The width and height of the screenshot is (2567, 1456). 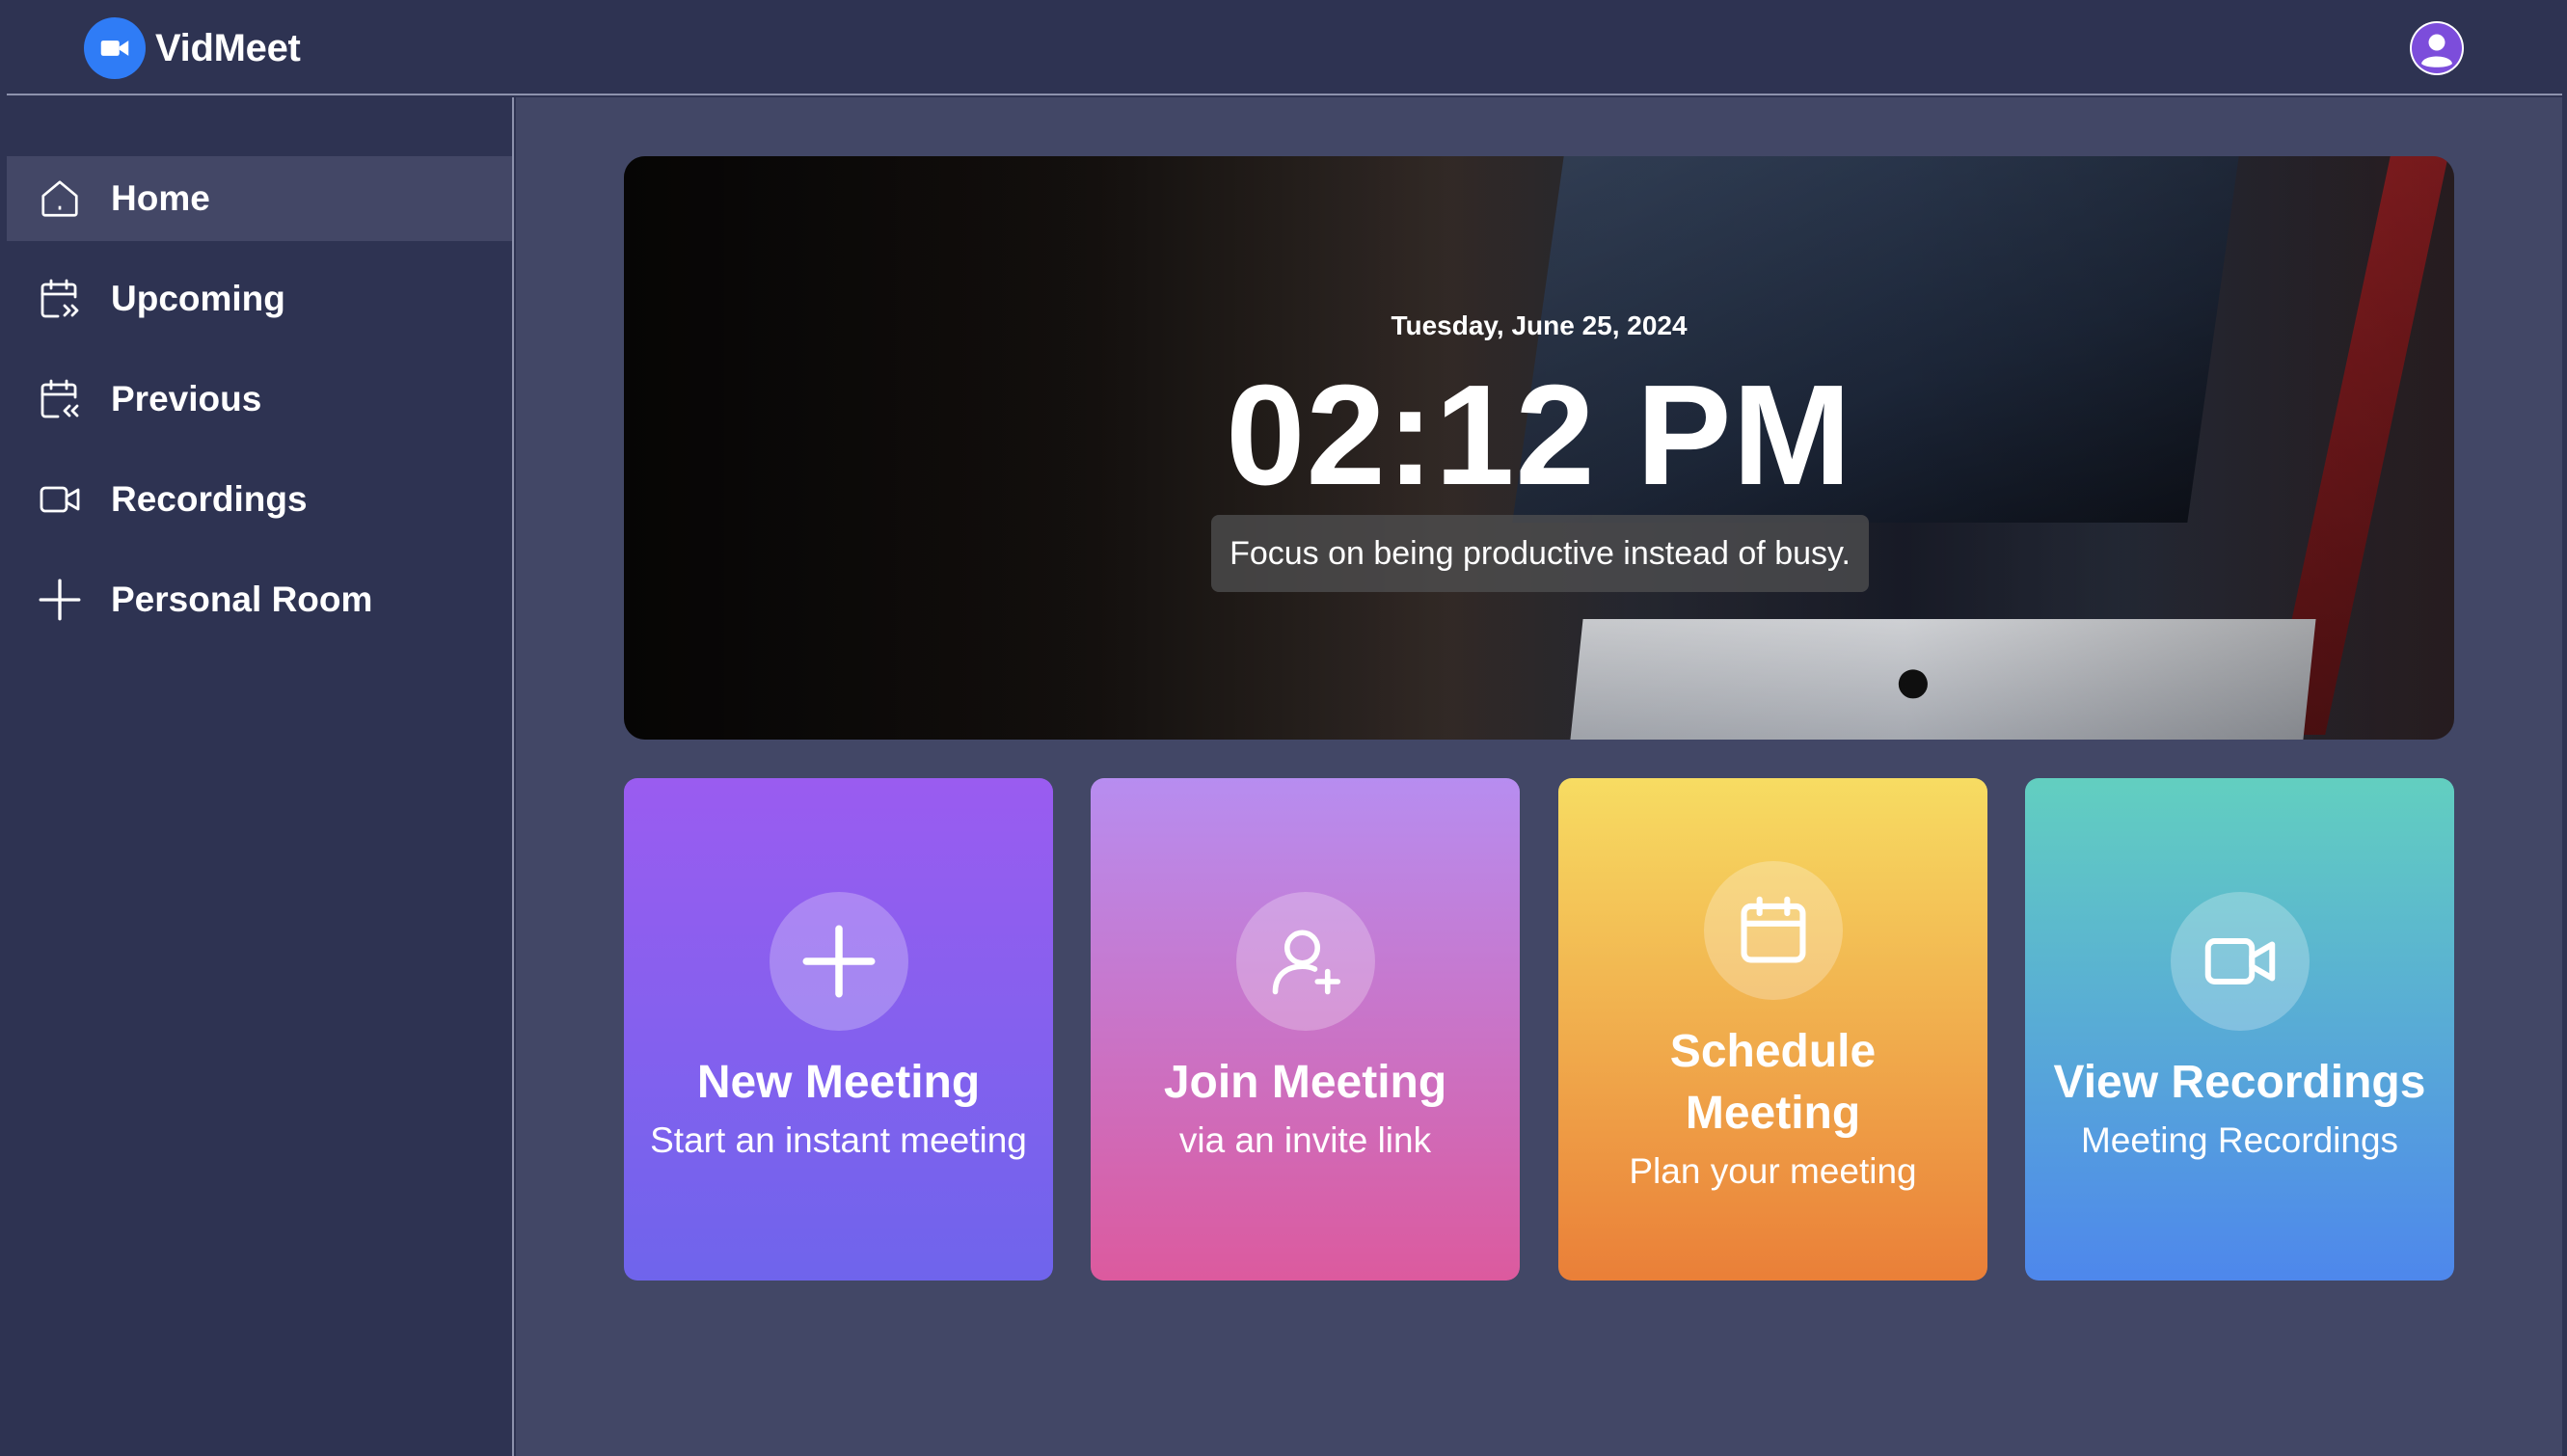 I want to click on card-title: New Meeting, so click(x=838, y=1082).